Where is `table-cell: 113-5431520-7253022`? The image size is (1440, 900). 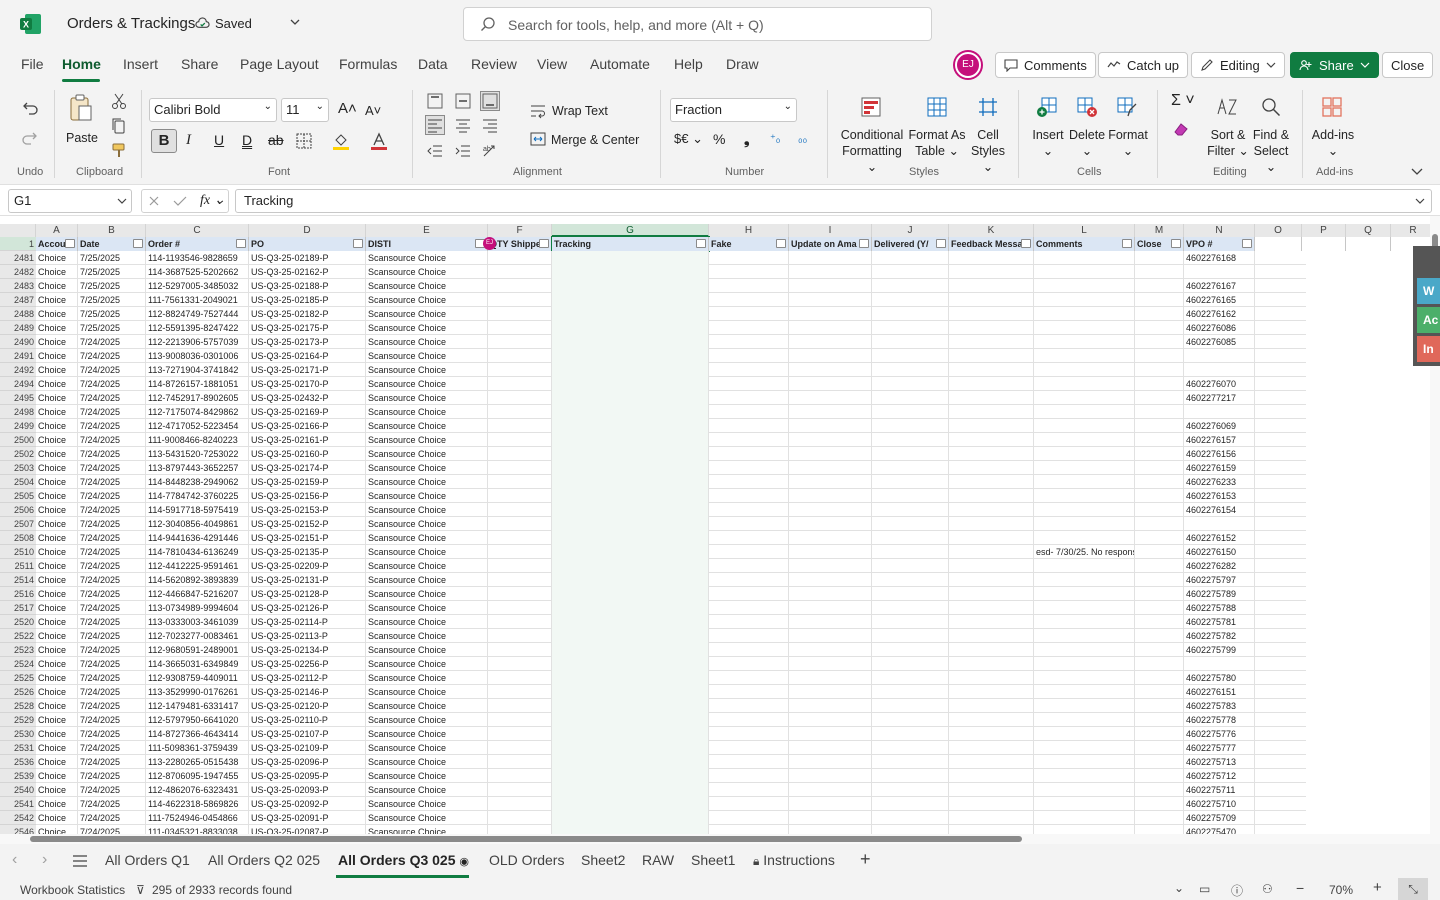
table-cell: 113-5431520-7253022 is located at coordinates (197, 454).